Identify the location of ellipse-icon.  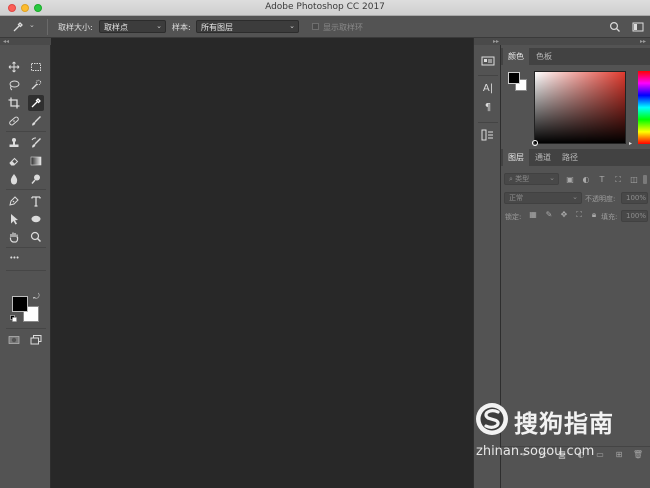
(36, 219).